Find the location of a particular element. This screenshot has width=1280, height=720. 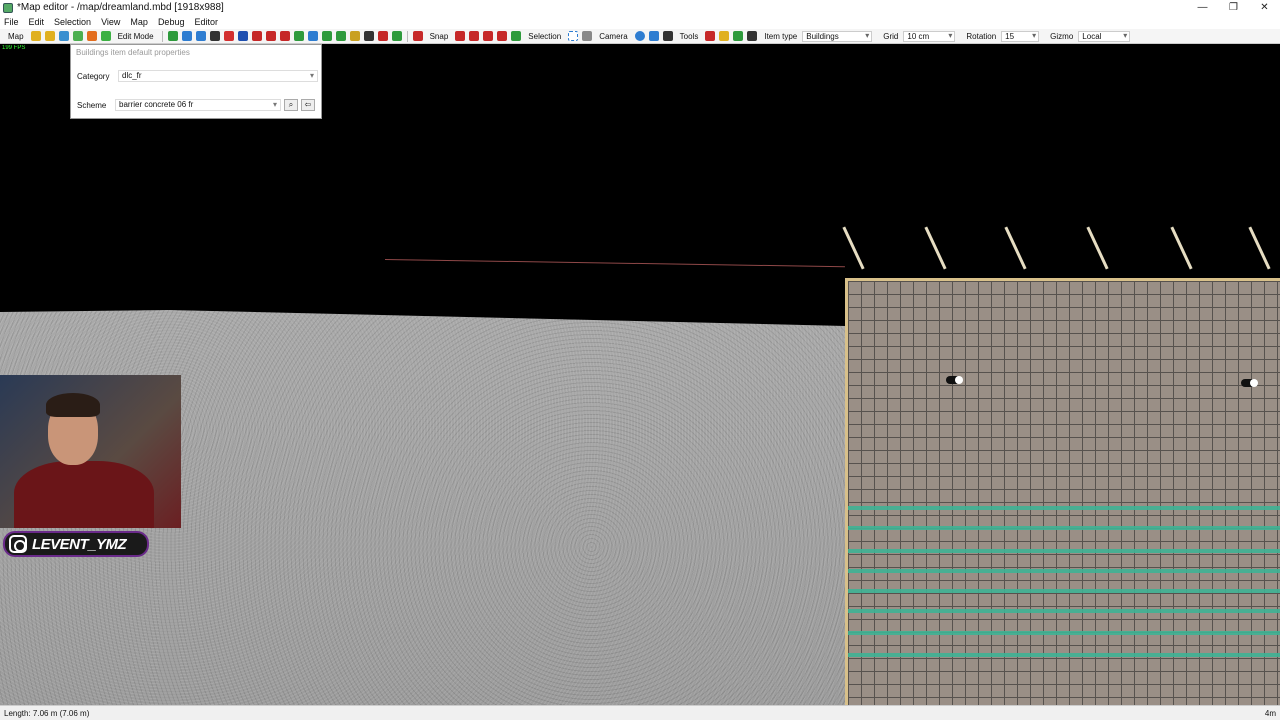

status-bar: Length: 7.06 m (7.06 m) 4m is located at coordinates (640, 712).